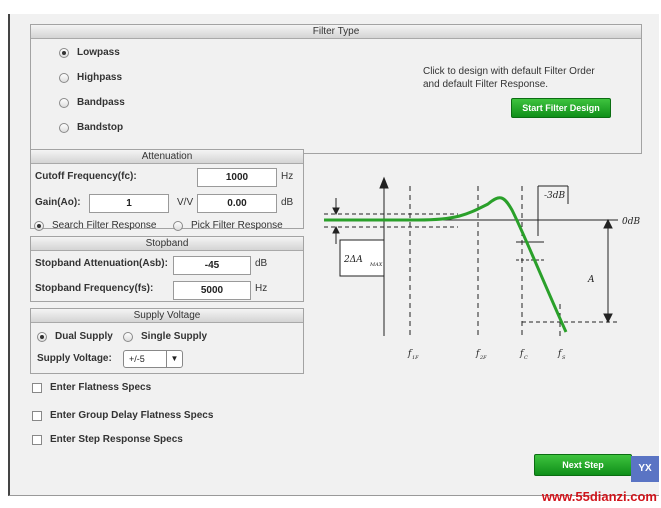  I want to click on radio-bandpass-label: Bandpass, so click(101, 102).